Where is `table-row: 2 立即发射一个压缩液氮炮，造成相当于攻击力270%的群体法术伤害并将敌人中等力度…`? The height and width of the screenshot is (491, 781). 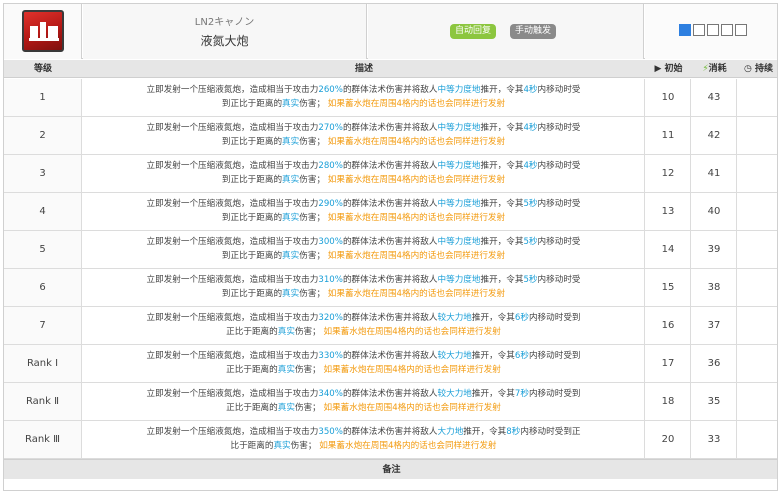
table-row: 2 立即发射一个压缩液氮炮，造成相当于攻击力270%的群体法术伤害并将敌人中等力度… is located at coordinates (390, 136).